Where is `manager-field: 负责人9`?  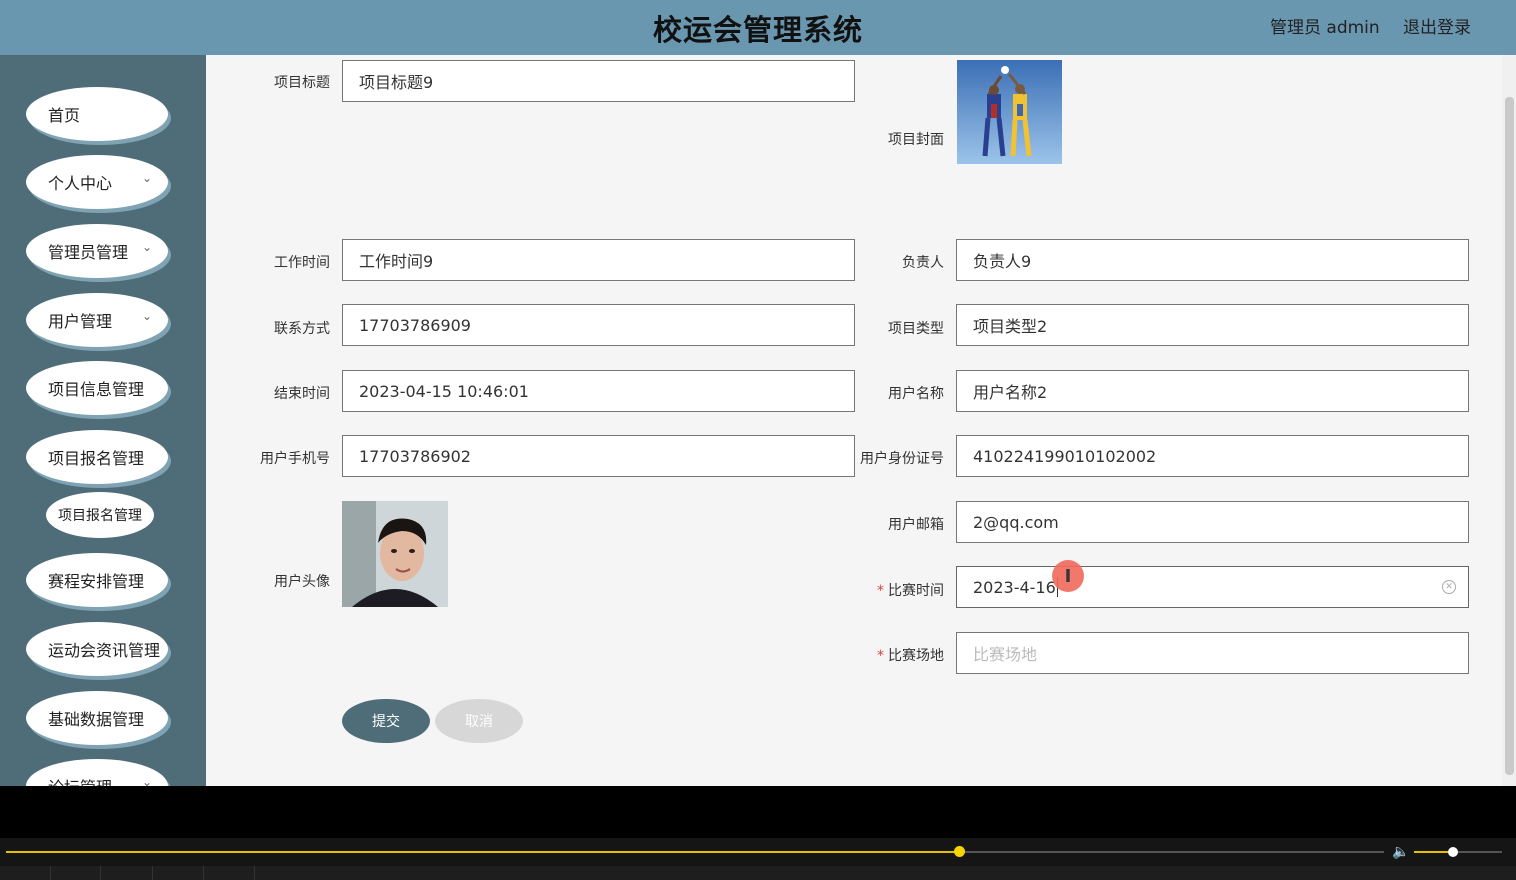
manager-field: 负责人9 is located at coordinates (1212, 260).